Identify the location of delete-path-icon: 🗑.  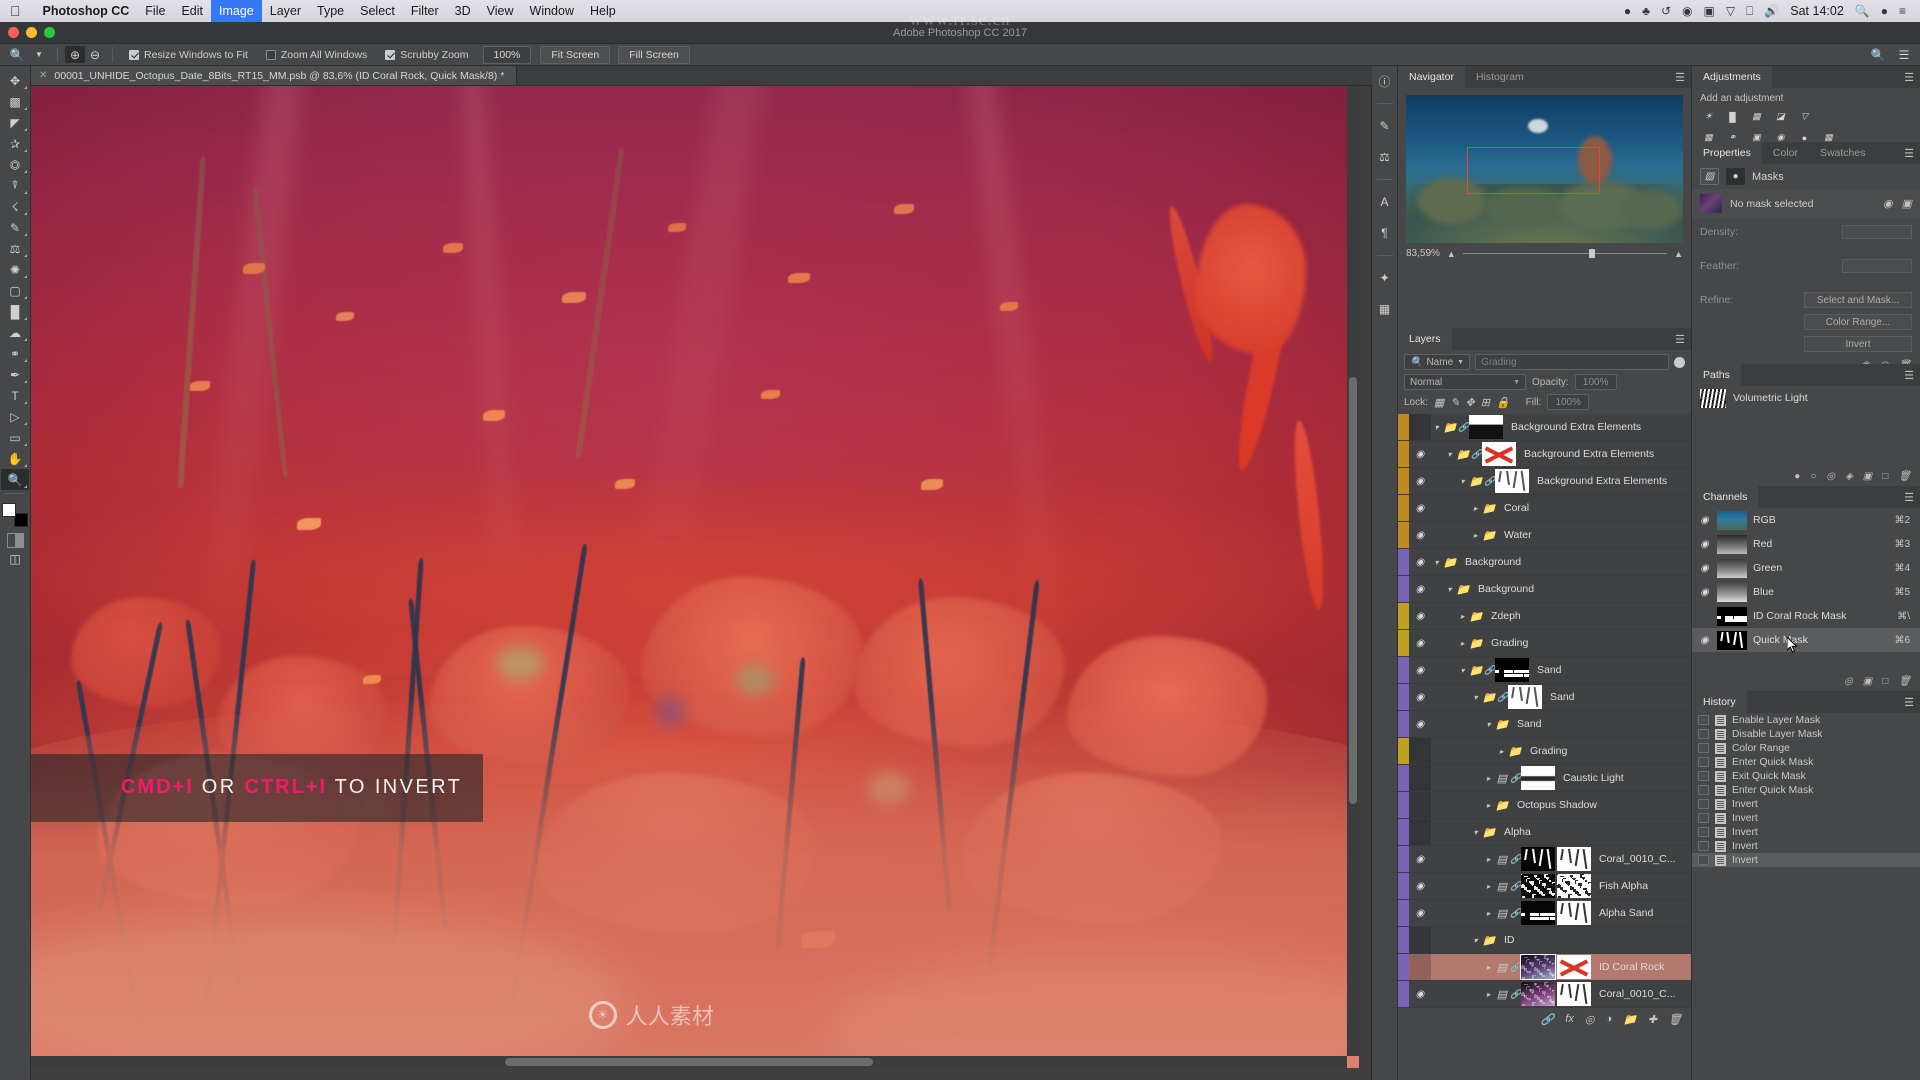
(1904, 476).